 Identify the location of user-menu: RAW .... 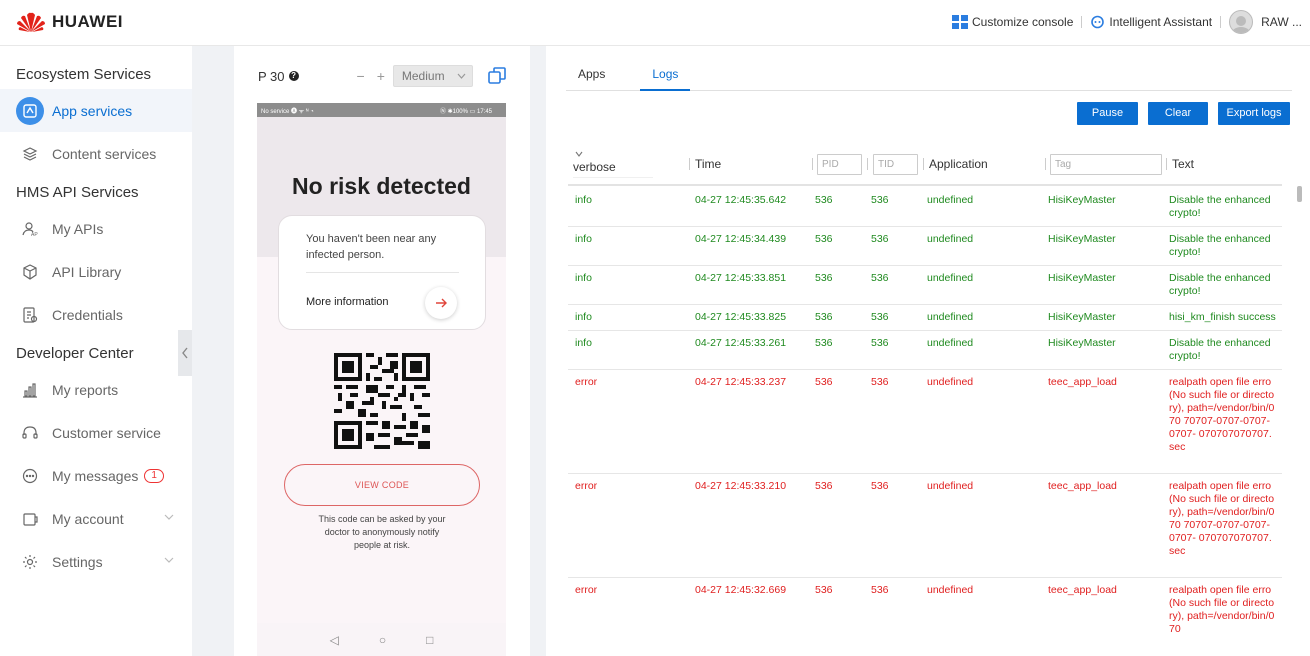
(1265, 22).